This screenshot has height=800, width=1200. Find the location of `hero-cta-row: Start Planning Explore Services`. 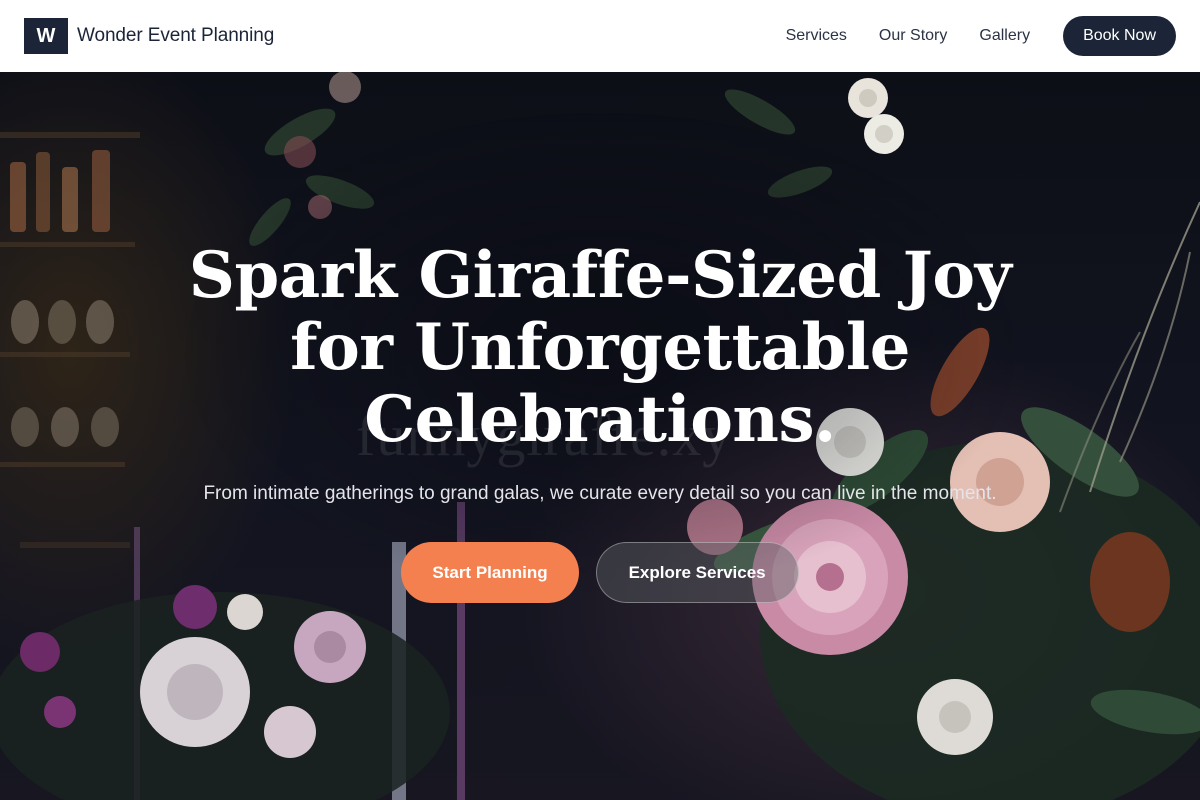

hero-cta-row: Start Planning Explore Services is located at coordinates (600, 572).